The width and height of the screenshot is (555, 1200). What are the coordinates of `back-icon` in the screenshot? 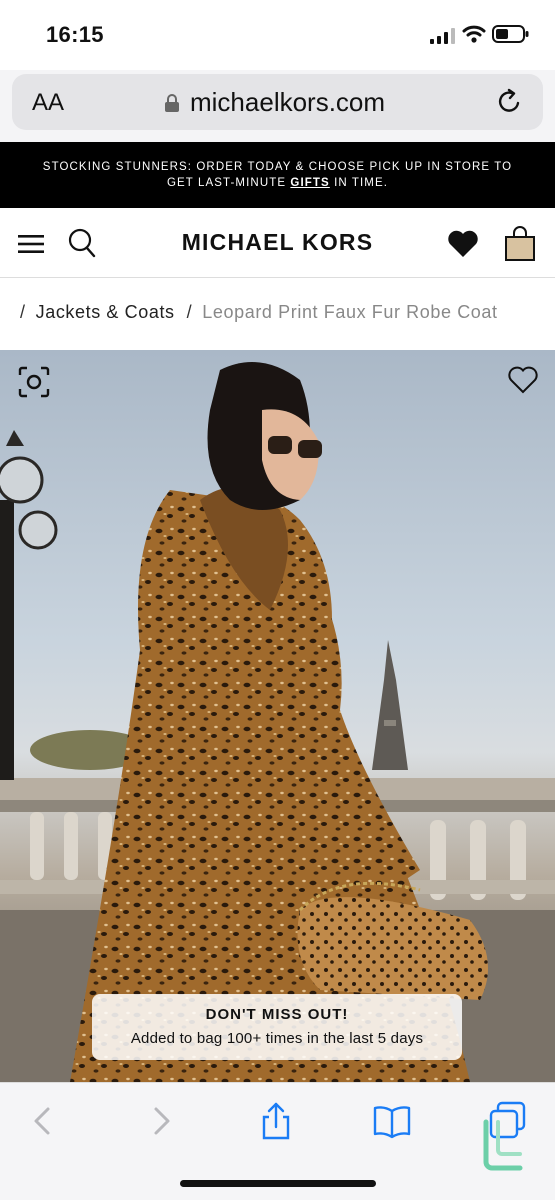 It's located at (44, 1121).